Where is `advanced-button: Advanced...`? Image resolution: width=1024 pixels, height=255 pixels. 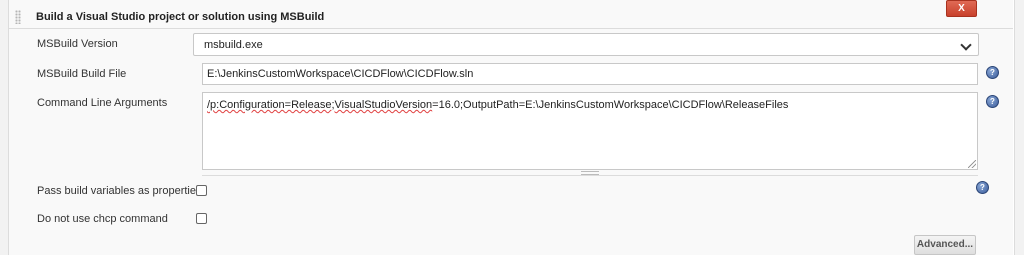 advanced-button: Advanced... is located at coordinates (945, 245).